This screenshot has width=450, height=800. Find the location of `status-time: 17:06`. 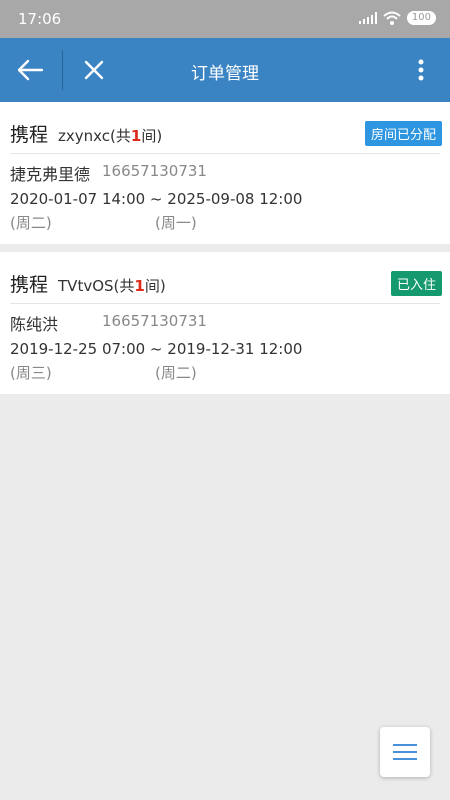

status-time: 17:06 is located at coordinates (40, 19).